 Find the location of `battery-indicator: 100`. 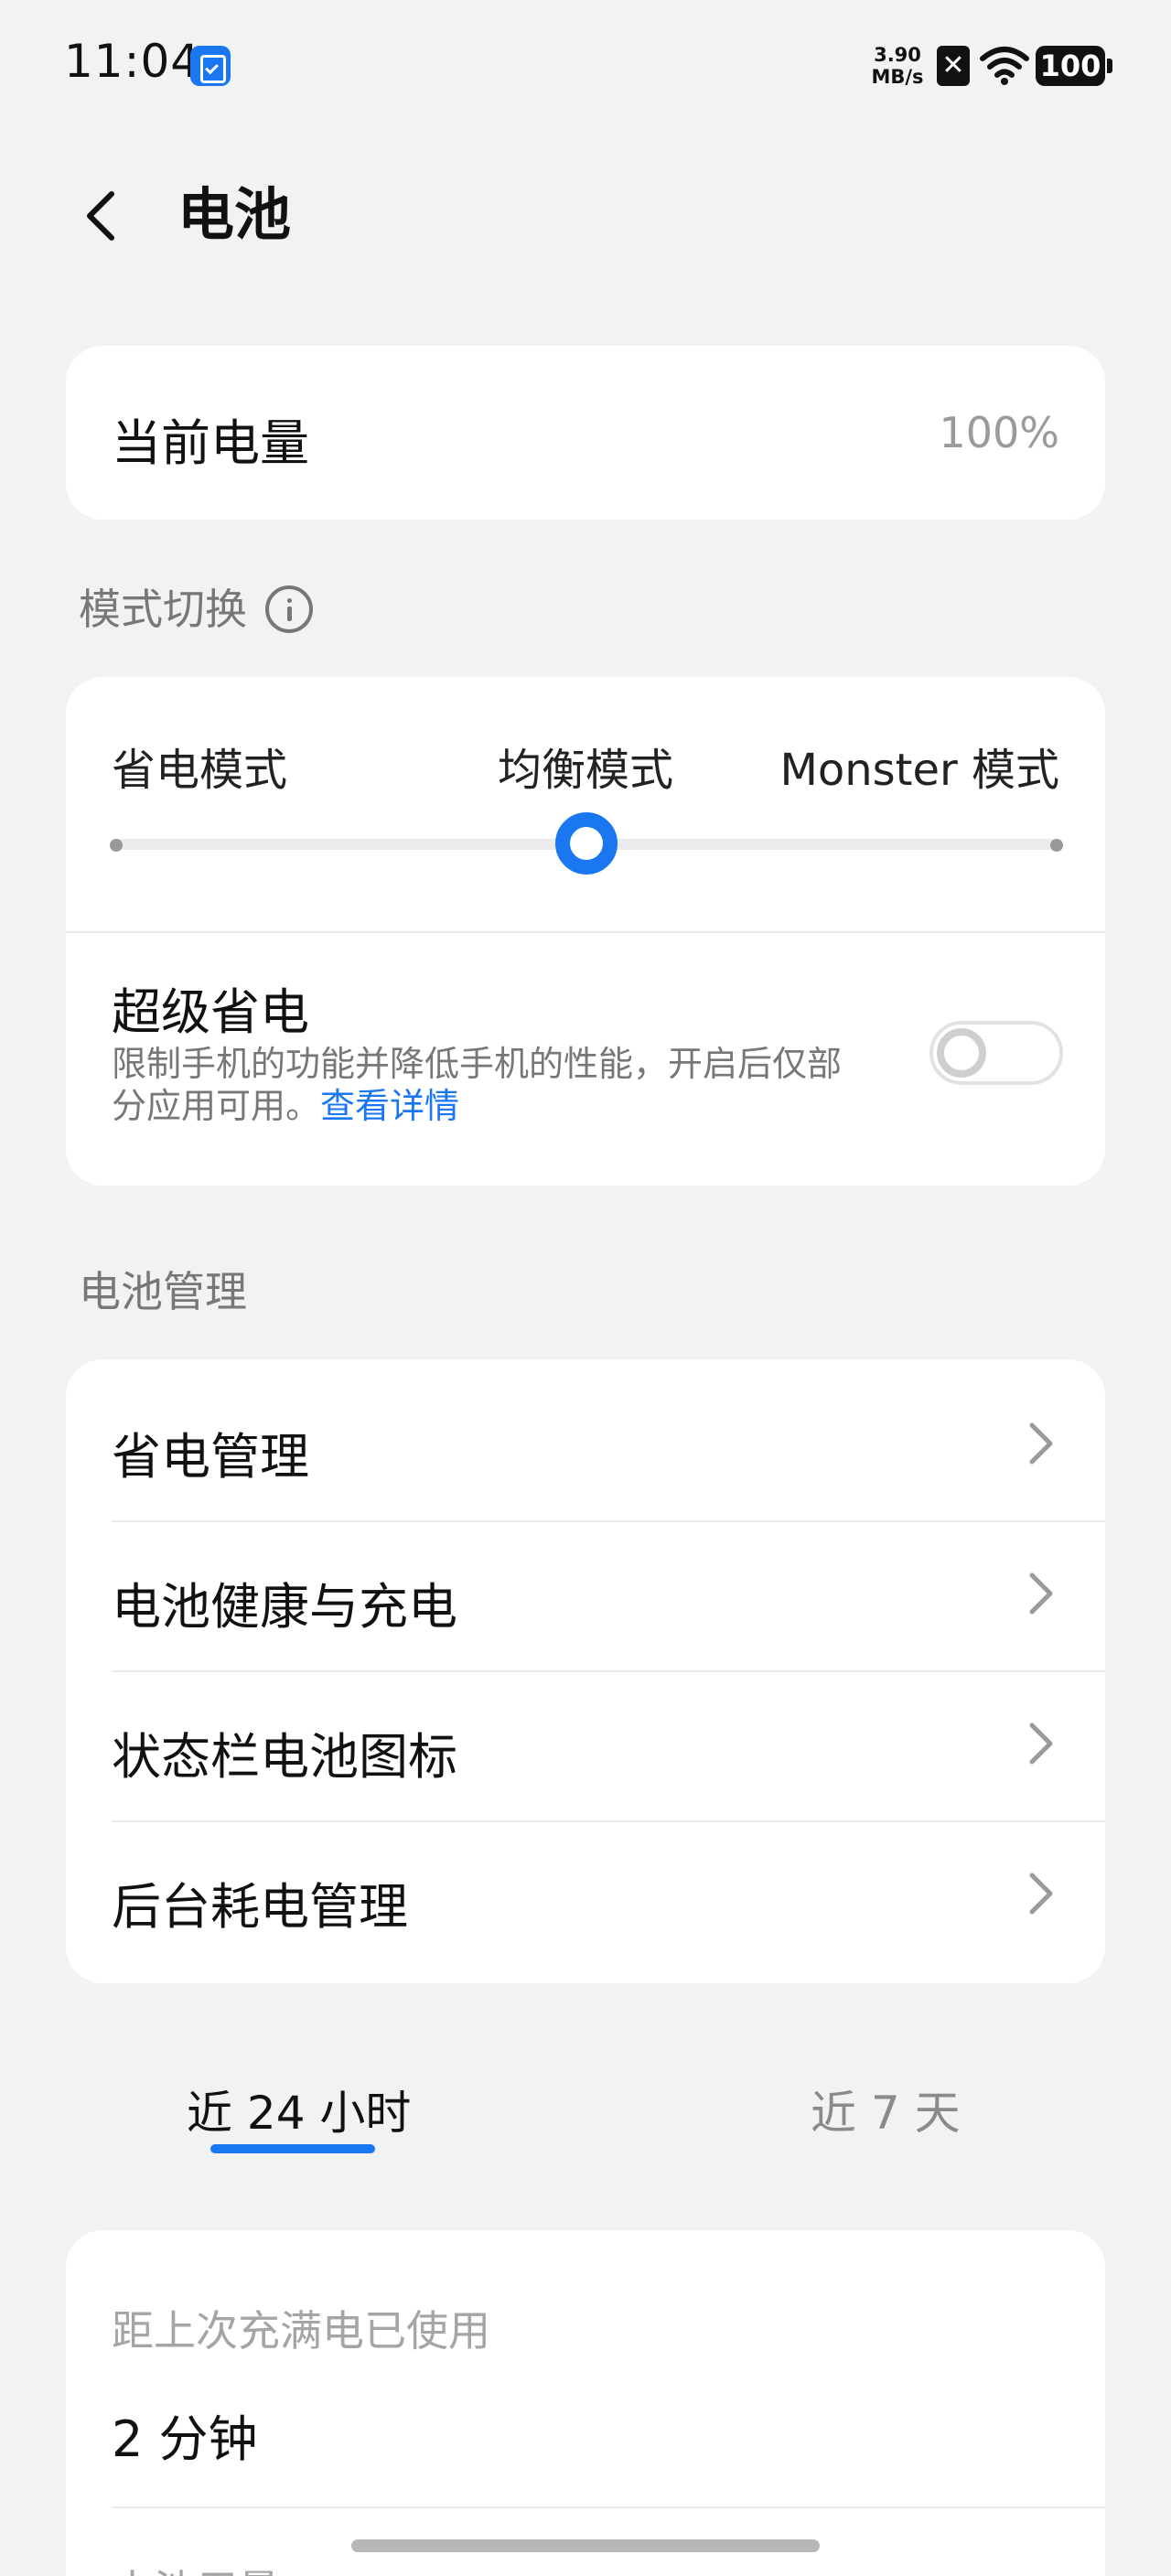

battery-indicator: 100 is located at coordinates (1074, 66).